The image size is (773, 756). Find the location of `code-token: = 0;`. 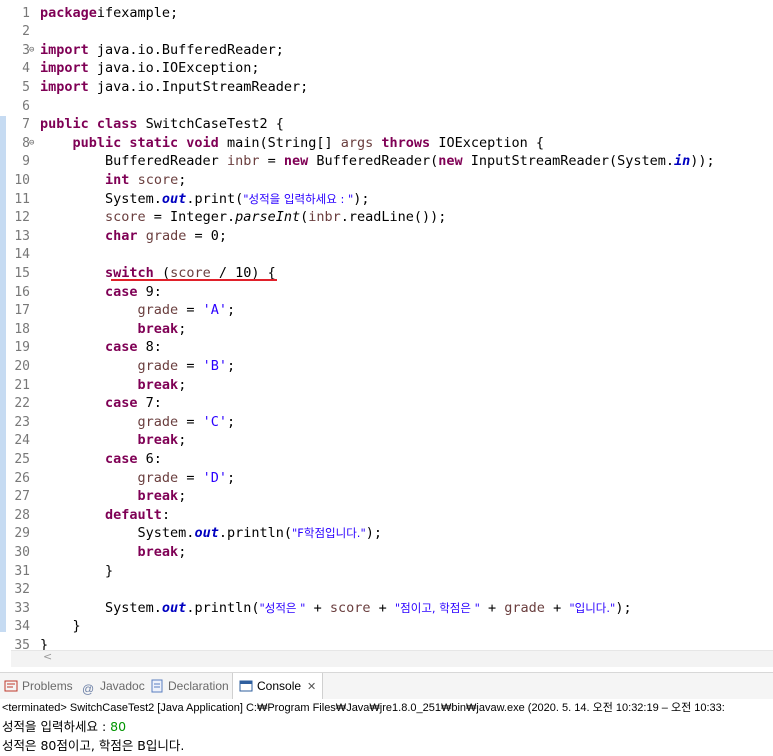

code-token: = 0; is located at coordinates (206, 235).